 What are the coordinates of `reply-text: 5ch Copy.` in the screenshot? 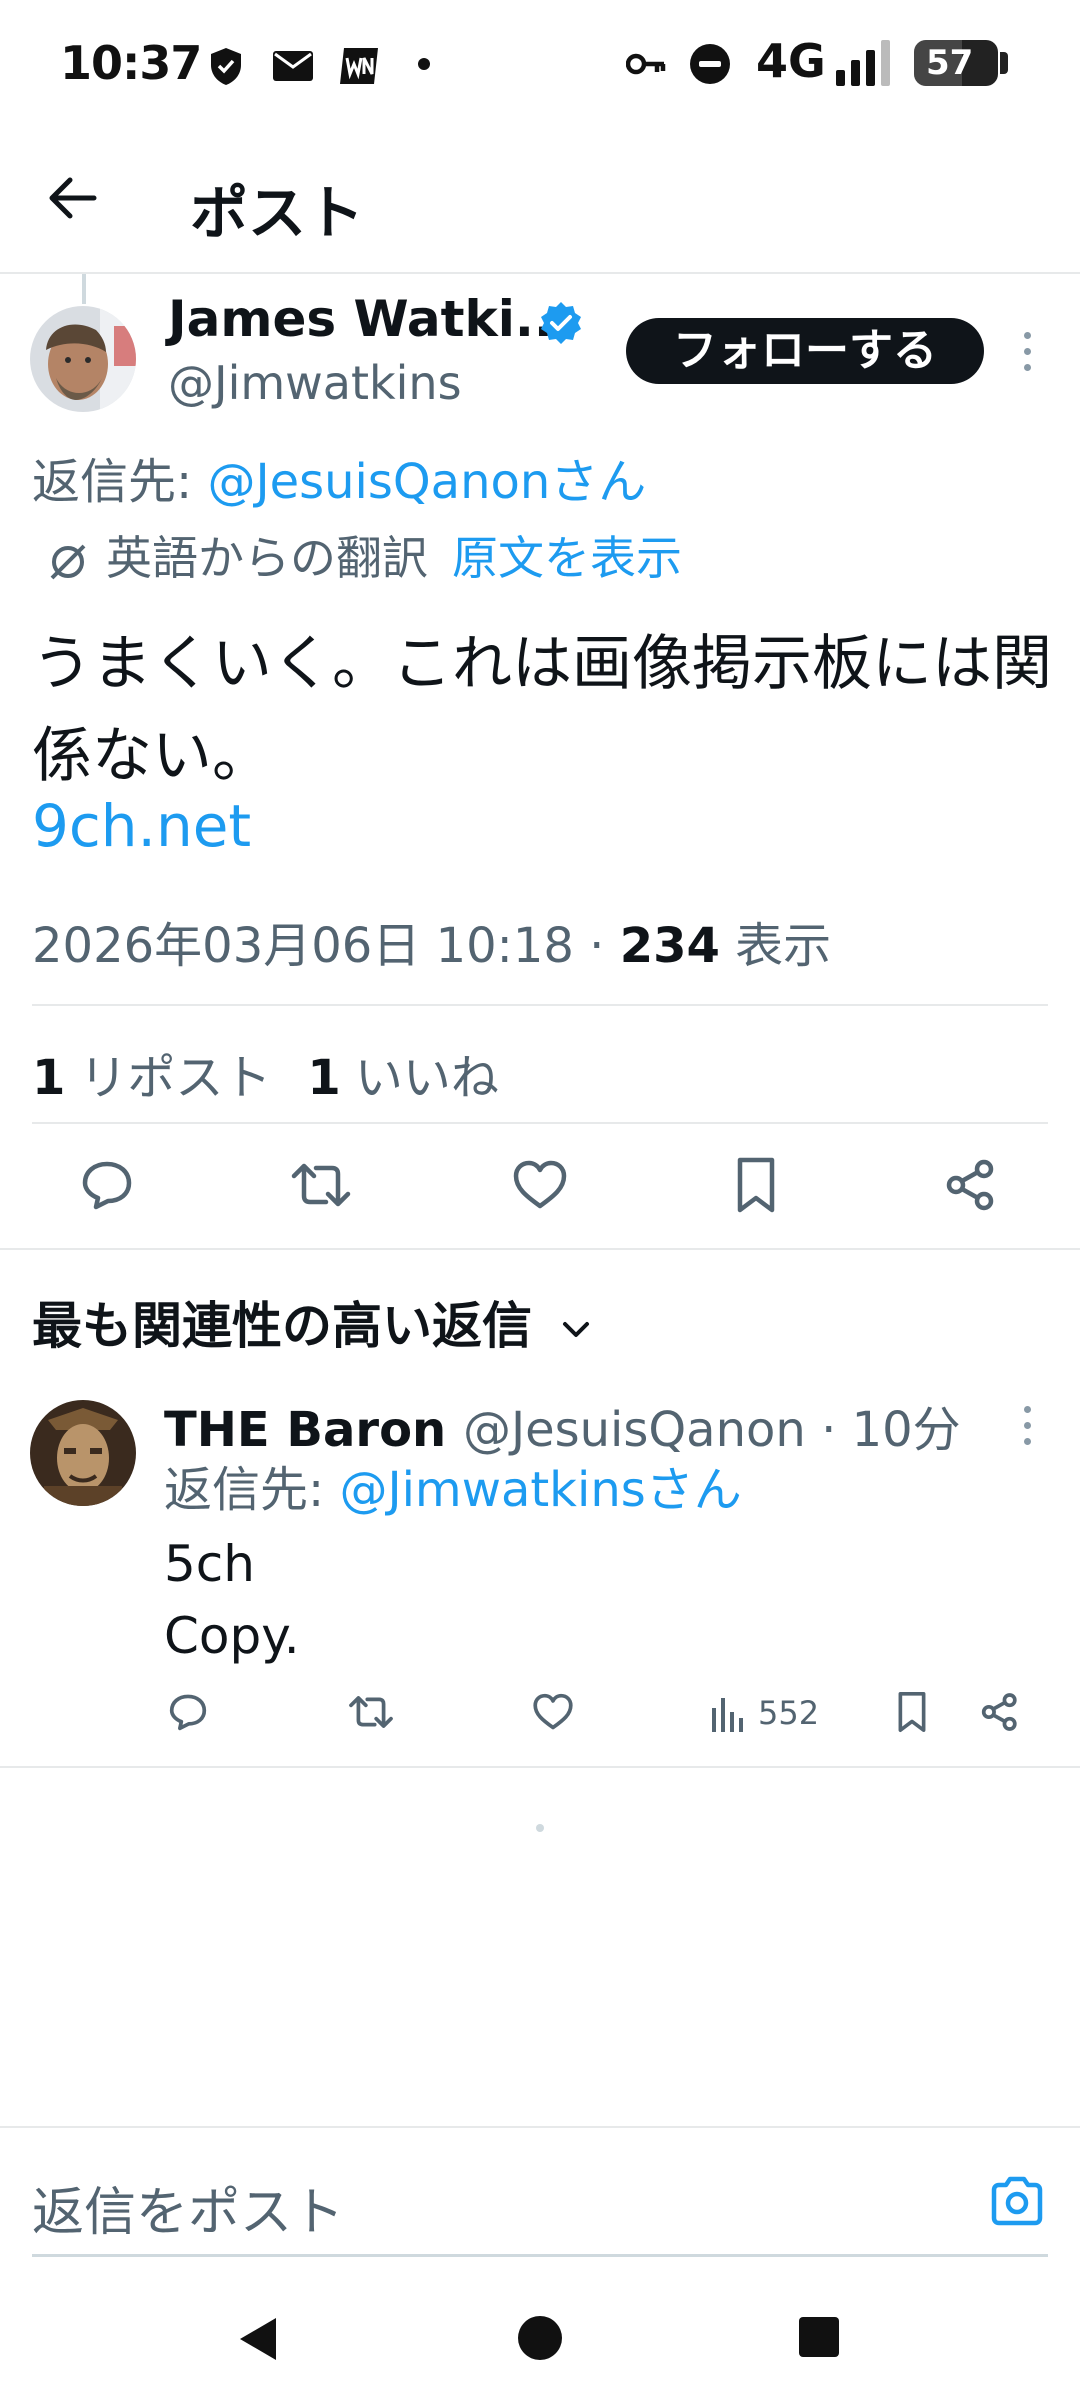 It's located at (232, 1600).